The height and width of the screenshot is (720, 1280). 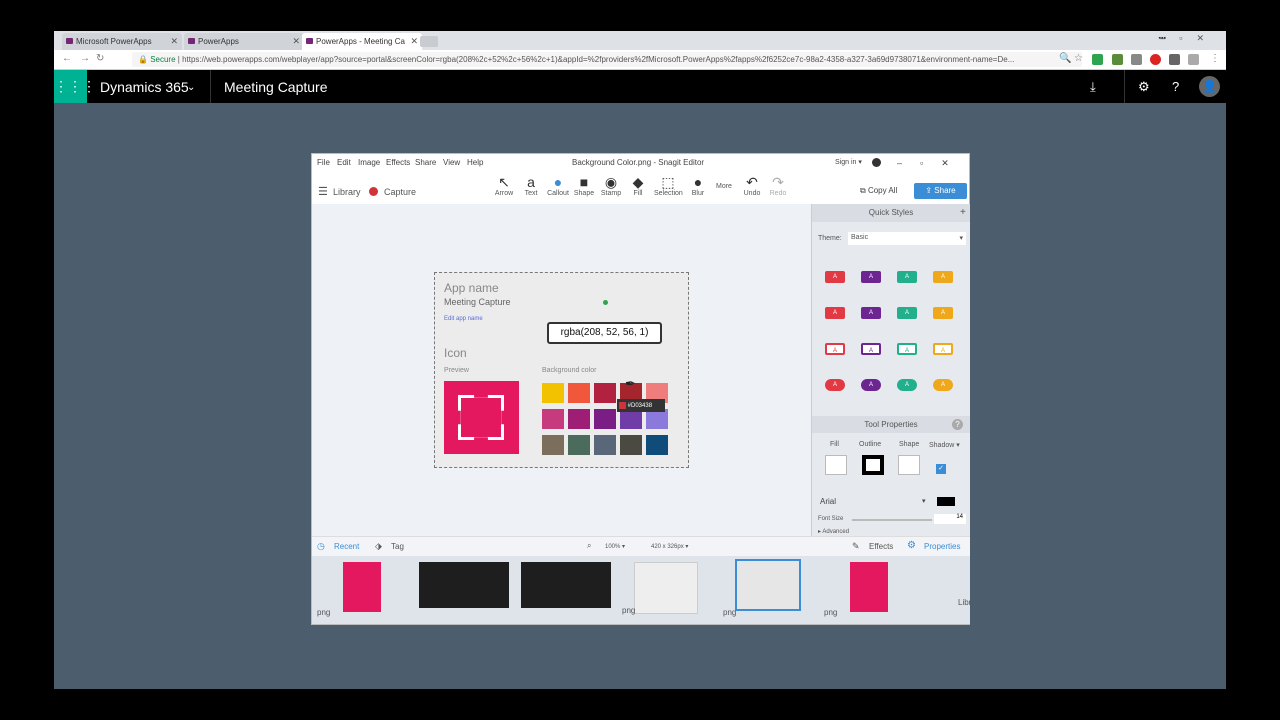 I want to click on info-icon, so click(x=876, y=162).